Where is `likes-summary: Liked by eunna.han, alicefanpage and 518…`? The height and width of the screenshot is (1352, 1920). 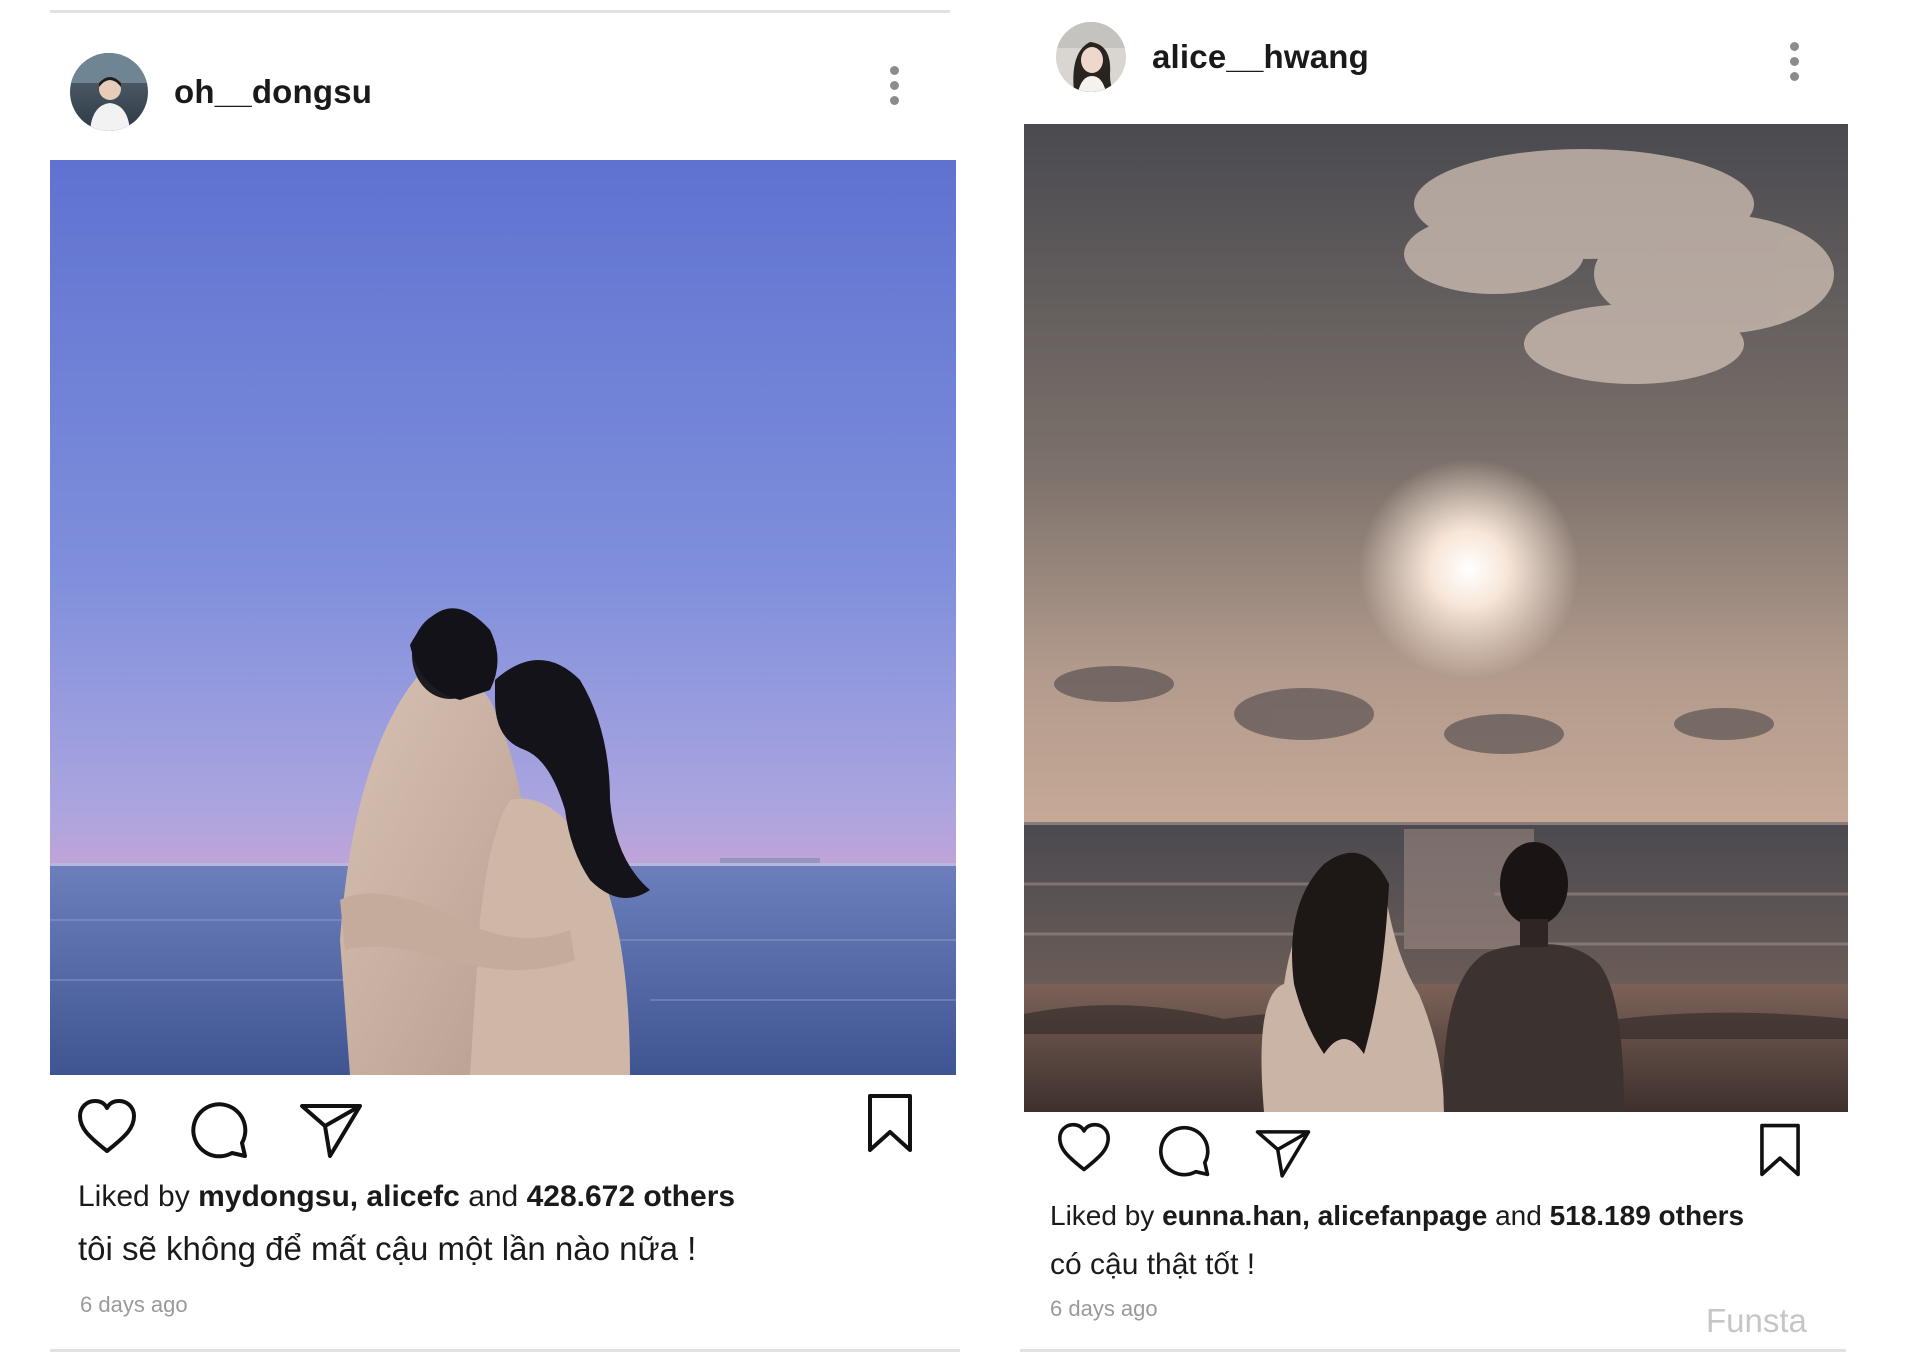
likes-summary: Liked by eunna.han, alicefanpage and 518… is located at coordinates (1397, 1216).